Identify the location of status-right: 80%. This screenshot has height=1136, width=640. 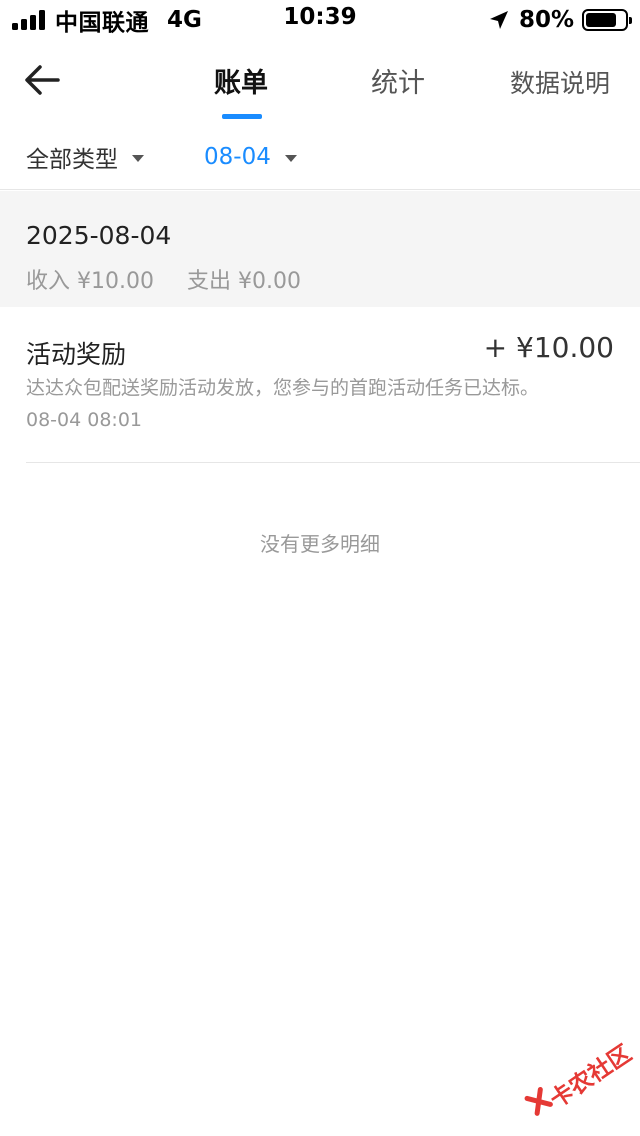
(560, 20).